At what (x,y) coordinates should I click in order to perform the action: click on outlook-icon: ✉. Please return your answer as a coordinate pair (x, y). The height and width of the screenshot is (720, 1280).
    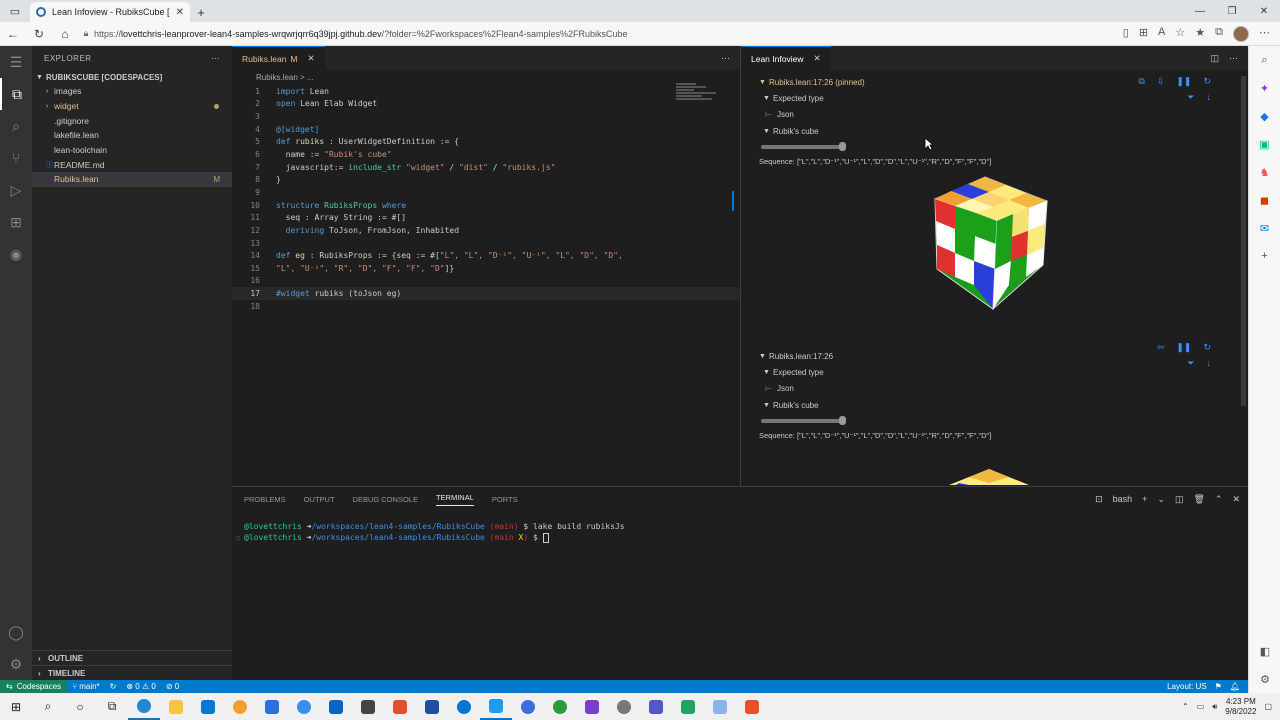
    Looking at the image, I should click on (1264, 228).